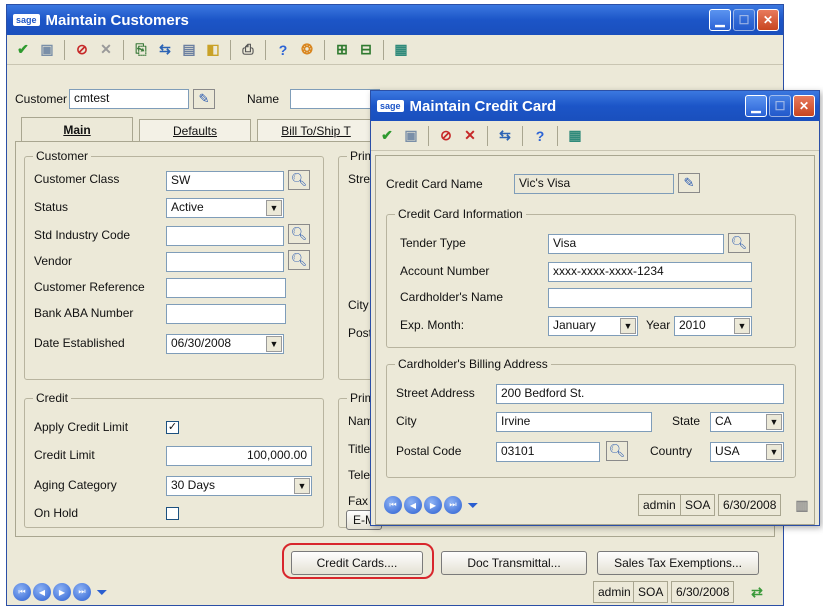 Image resolution: width=823 pixels, height=612 pixels. What do you see at coordinates (595, 136) in the screenshot?
I see `credit-card-toolbar: ✔ ▣ ⊘ ✕ ⇆ ? ▦` at bounding box center [595, 136].